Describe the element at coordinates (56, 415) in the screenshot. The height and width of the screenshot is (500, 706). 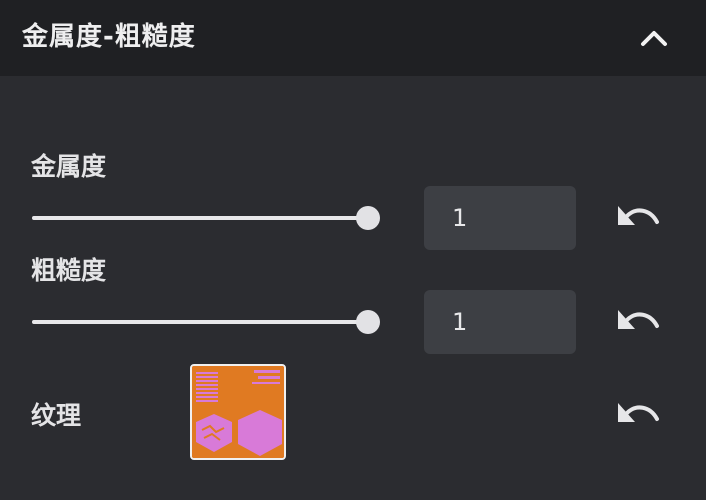
I see `texture-label: 纹理` at that location.